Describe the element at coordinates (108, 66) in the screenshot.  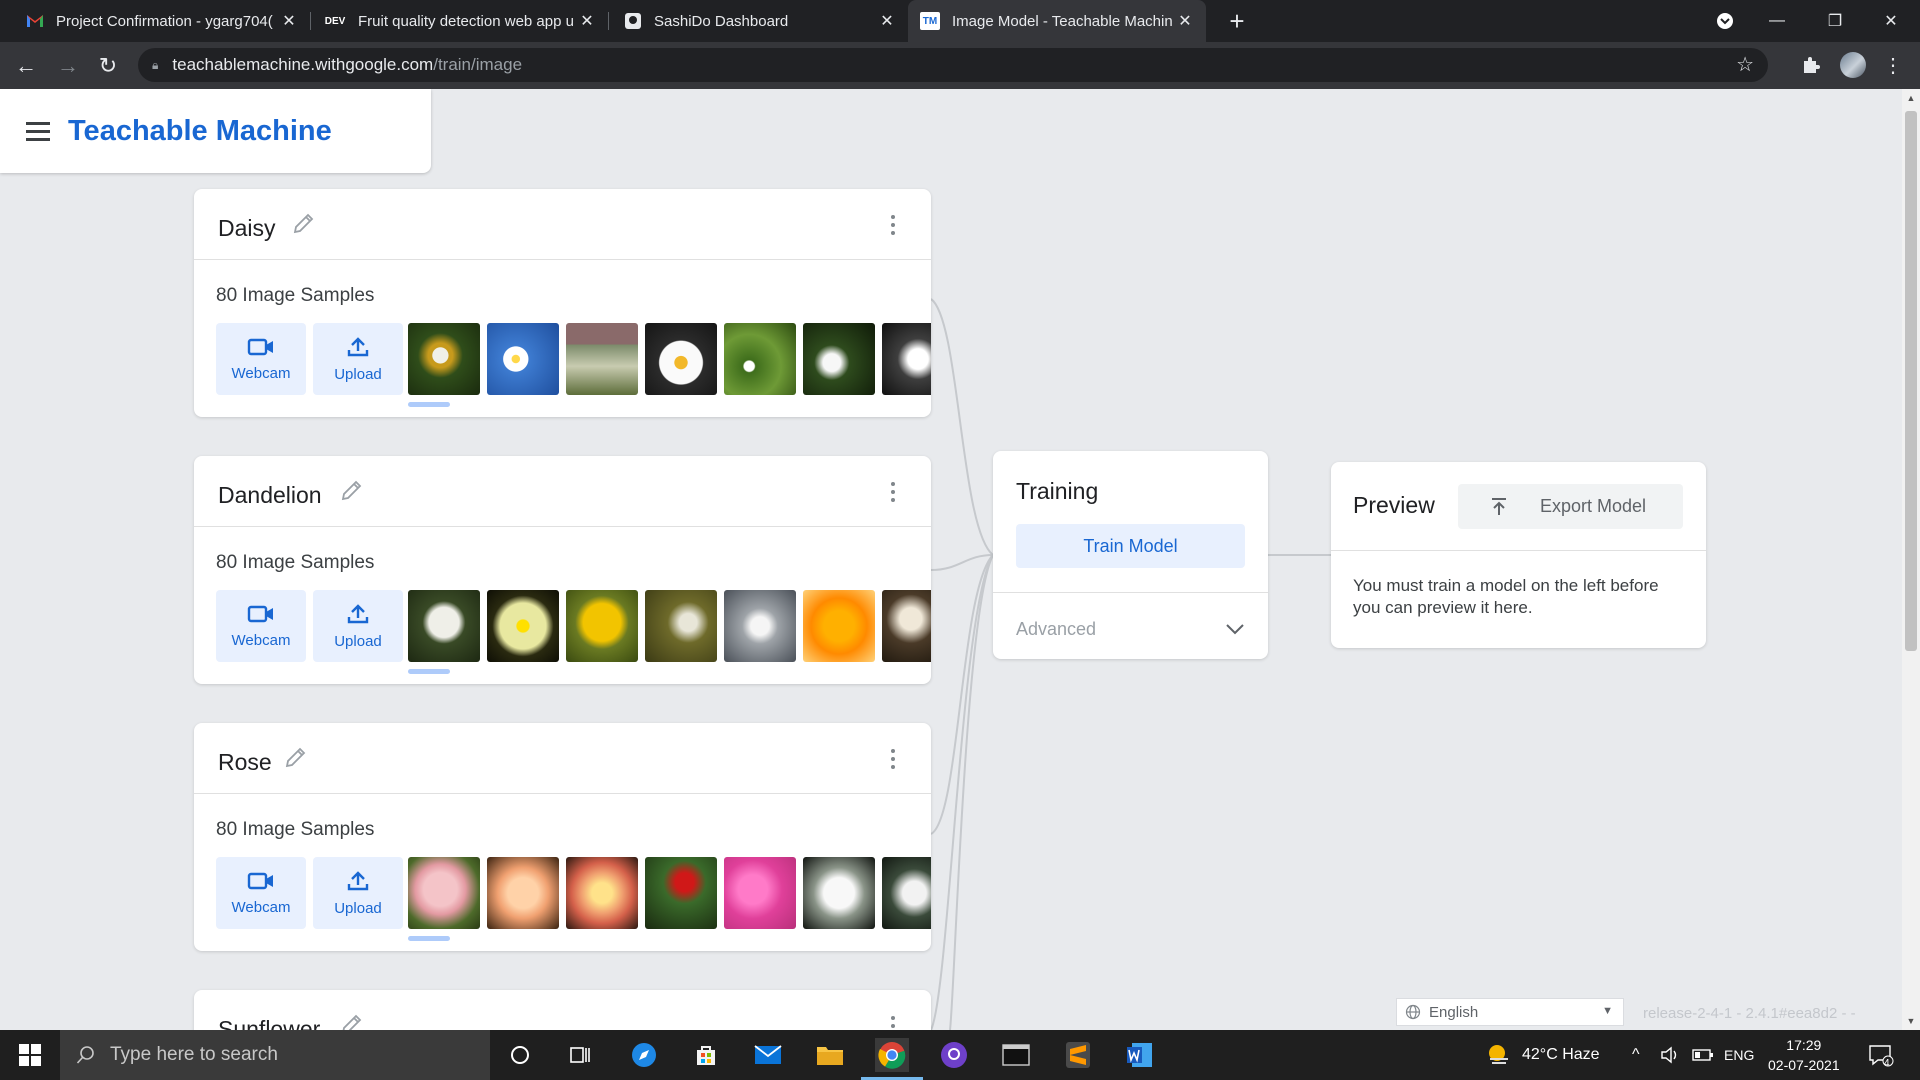
I see `reload-icon: ↻` at that location.